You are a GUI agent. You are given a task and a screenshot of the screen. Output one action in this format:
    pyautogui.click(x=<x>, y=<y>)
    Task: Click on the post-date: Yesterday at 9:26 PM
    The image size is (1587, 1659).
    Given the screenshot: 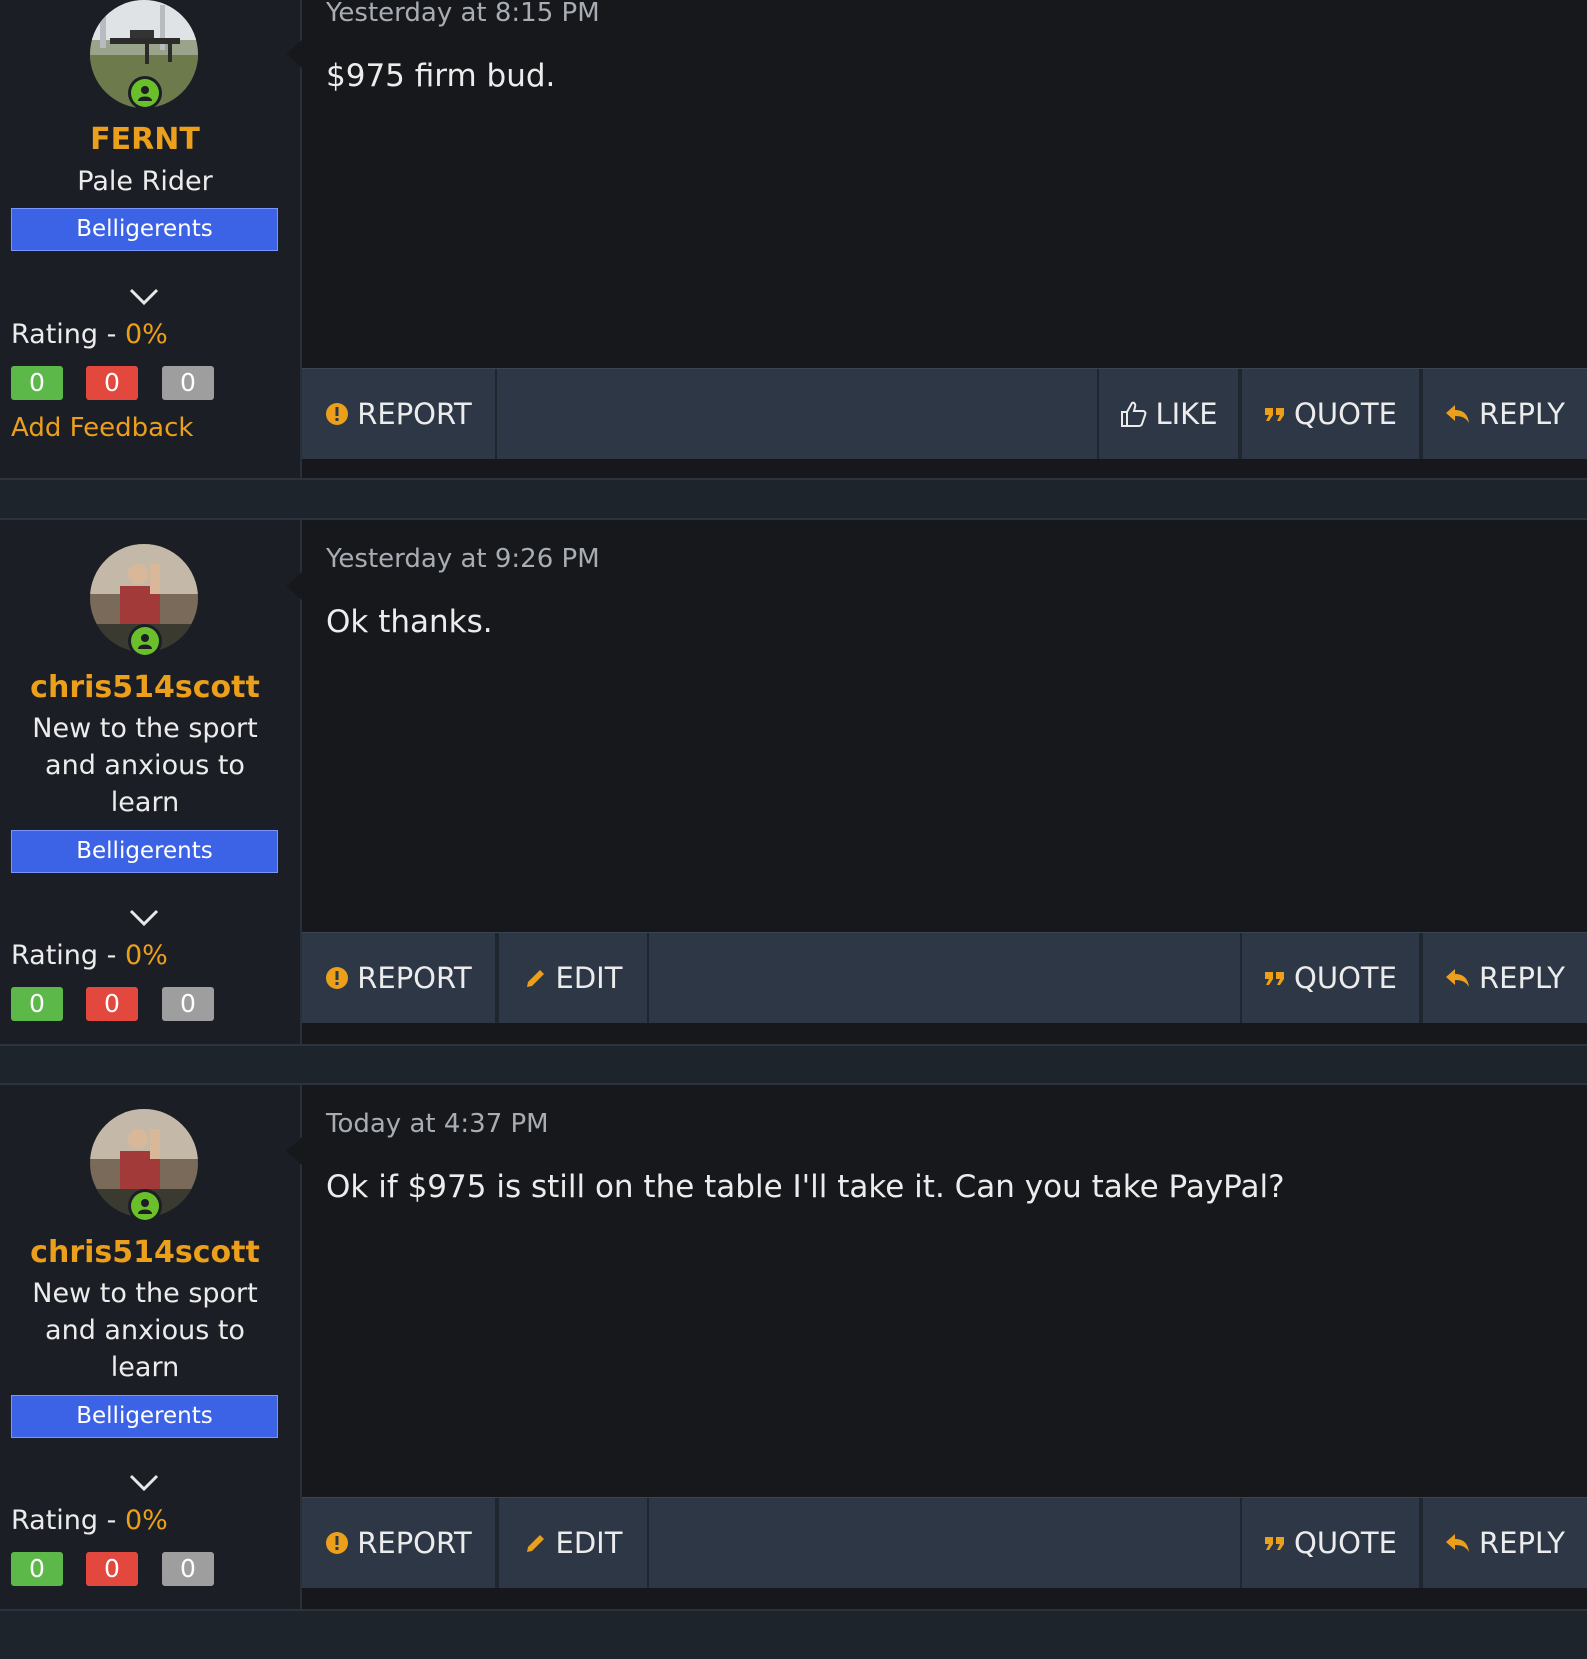 What is the action you would take?
    pyautogui.click(x=463, y=559)
    